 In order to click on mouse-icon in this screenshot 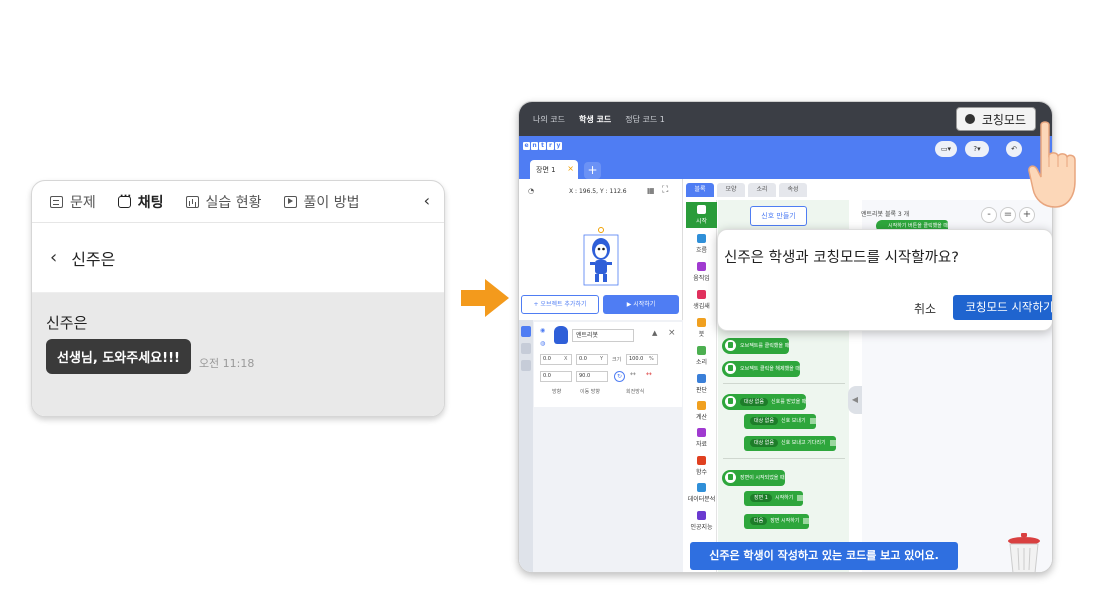, I will do `click(730, 368)`.